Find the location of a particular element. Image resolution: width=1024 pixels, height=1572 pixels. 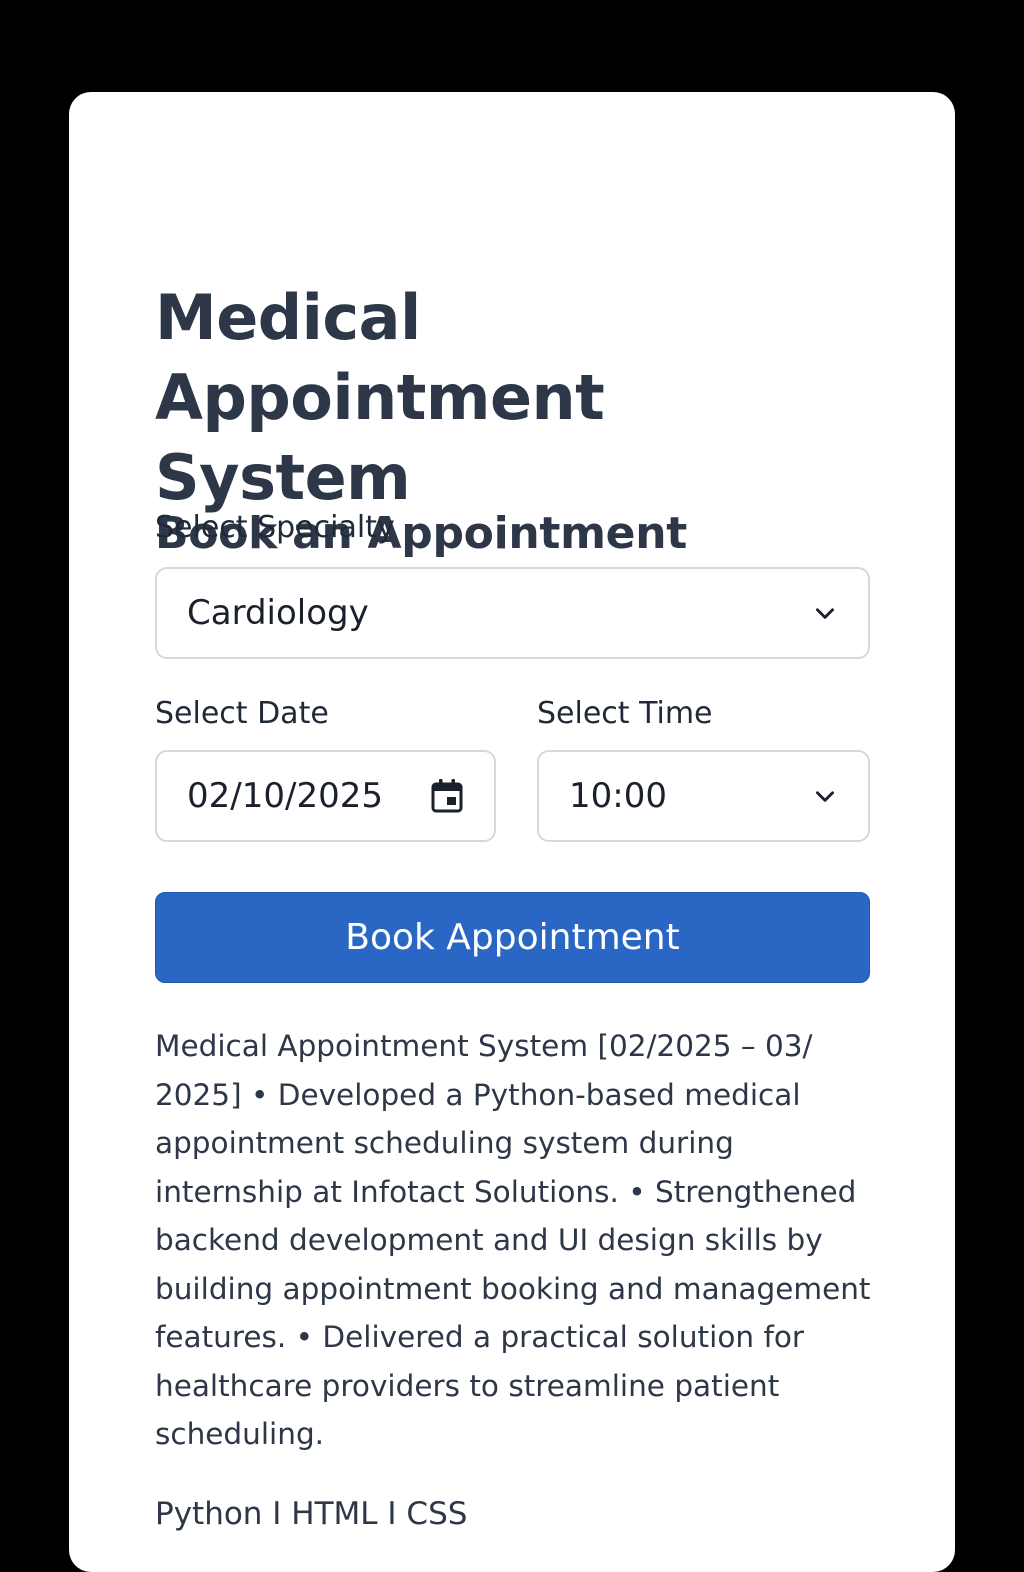

date-label: Select Date is located at coordinates (242, 713).